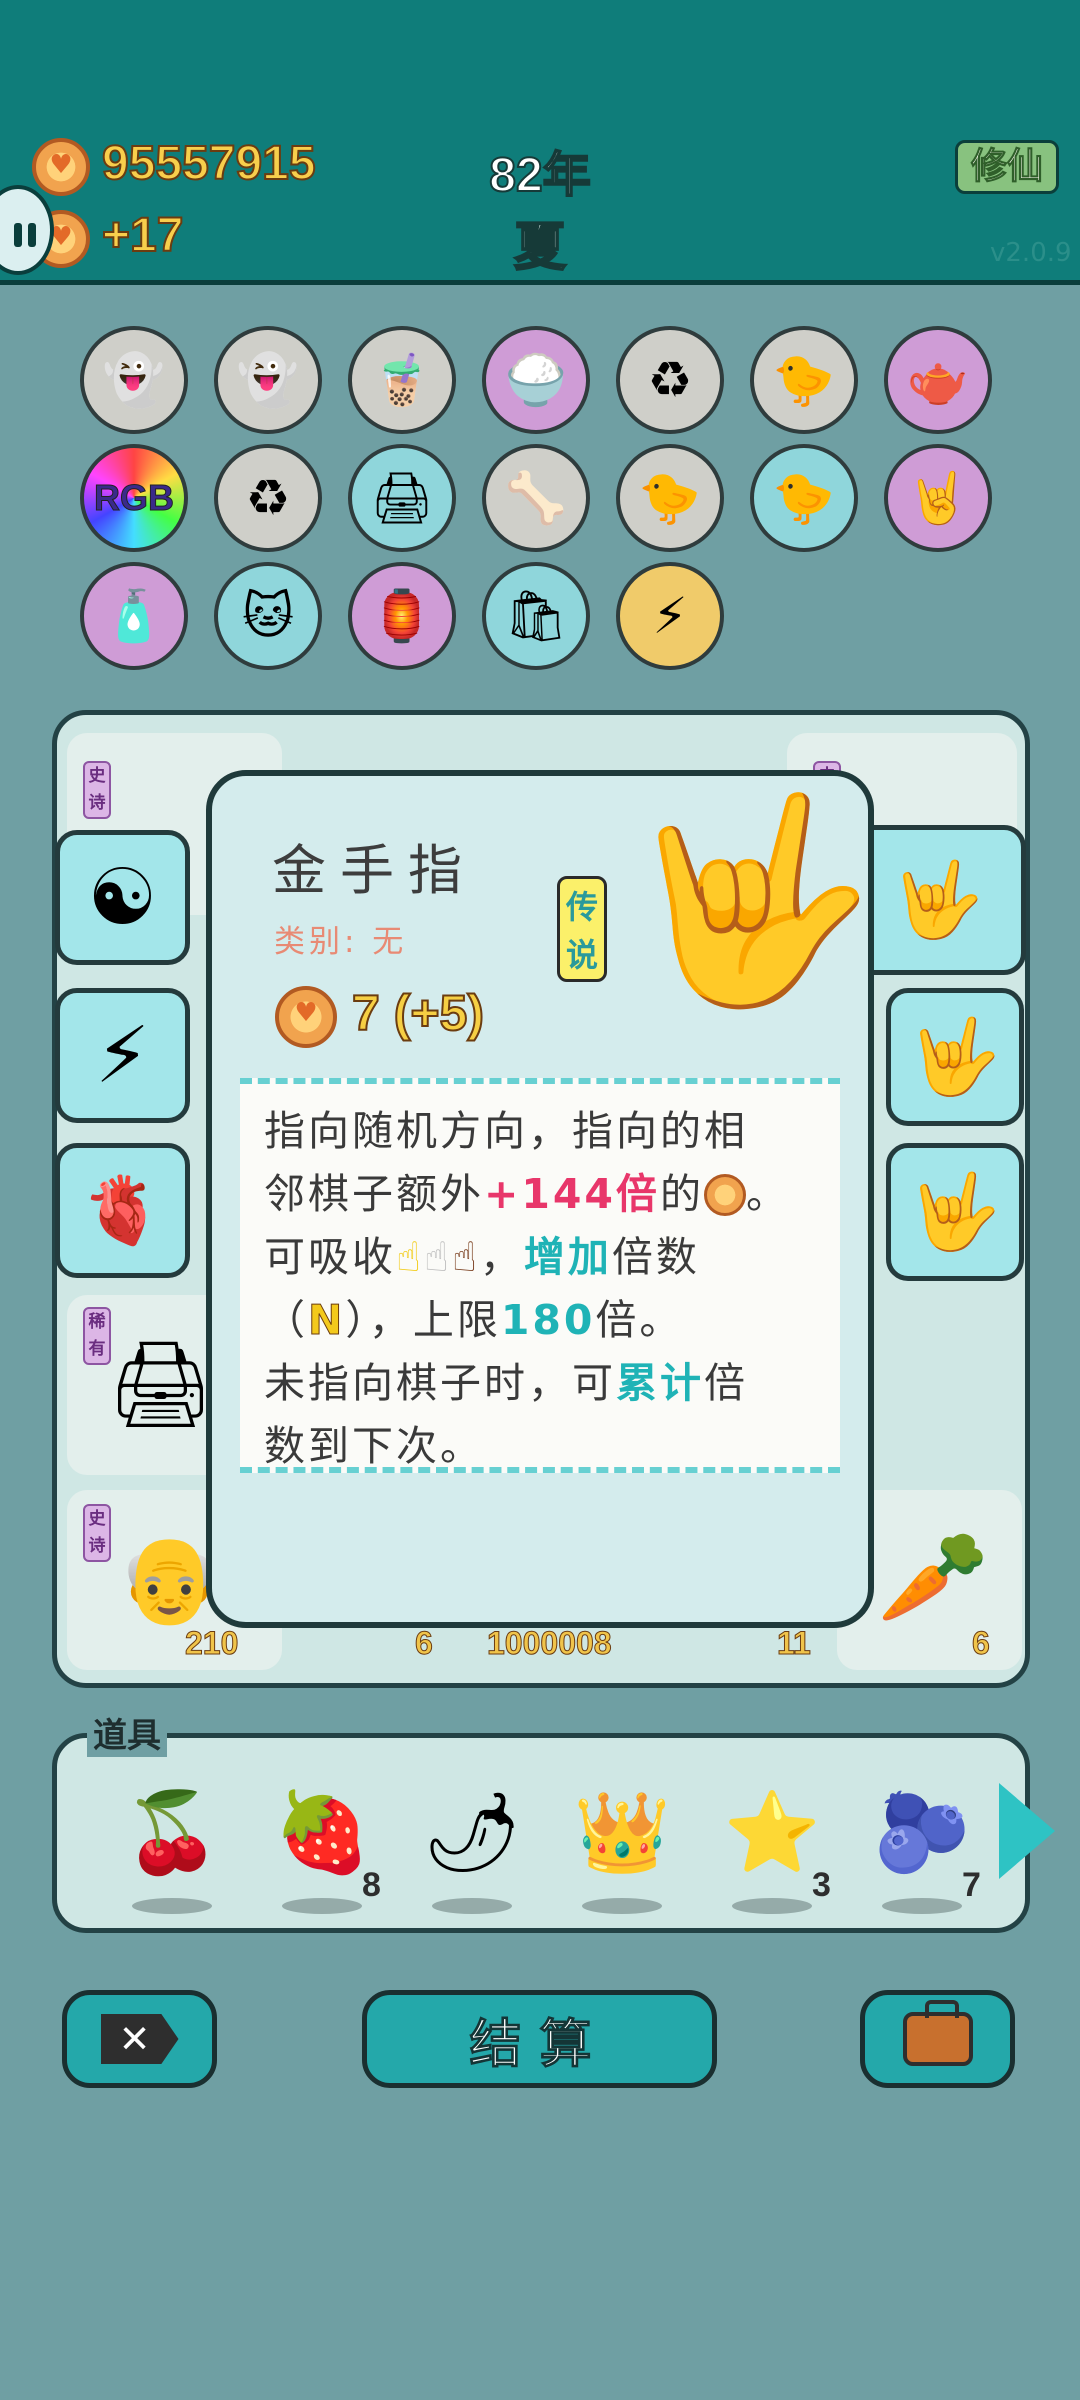  I want to click on white-hand-button: 🤟, so click(955, 1057).